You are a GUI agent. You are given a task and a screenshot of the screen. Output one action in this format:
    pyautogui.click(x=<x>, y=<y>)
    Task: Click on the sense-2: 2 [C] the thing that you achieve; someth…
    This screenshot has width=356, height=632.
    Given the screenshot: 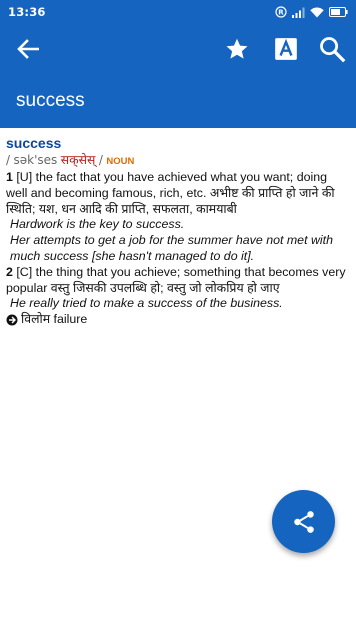 What is the action you would take?
    pyautogui.click(x=176, y=281)
    